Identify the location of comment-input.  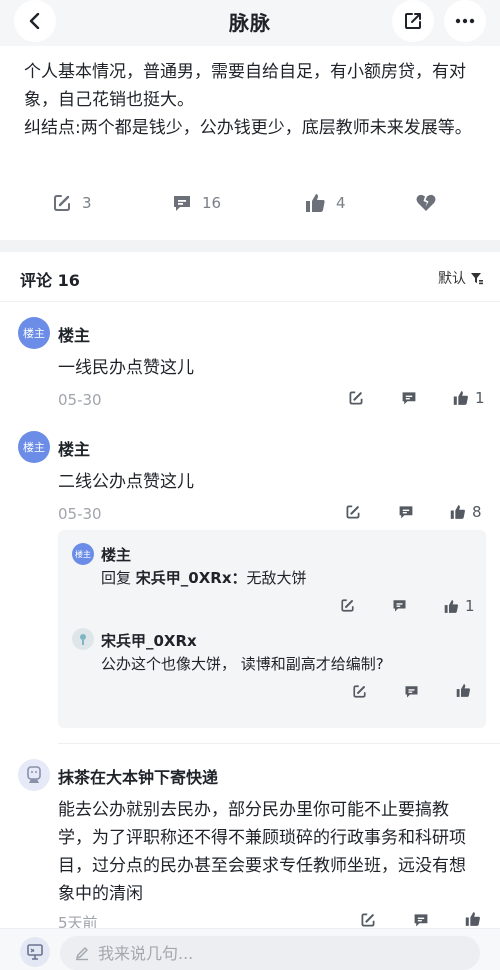
(278, 953).